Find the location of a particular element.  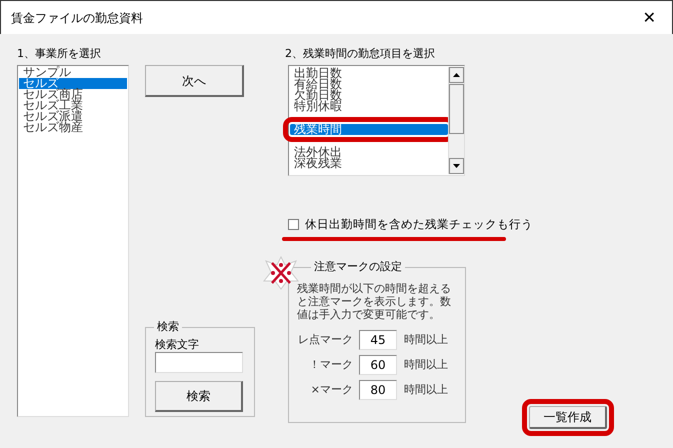

hours-field: 80 is located at coordinates (378, 390).